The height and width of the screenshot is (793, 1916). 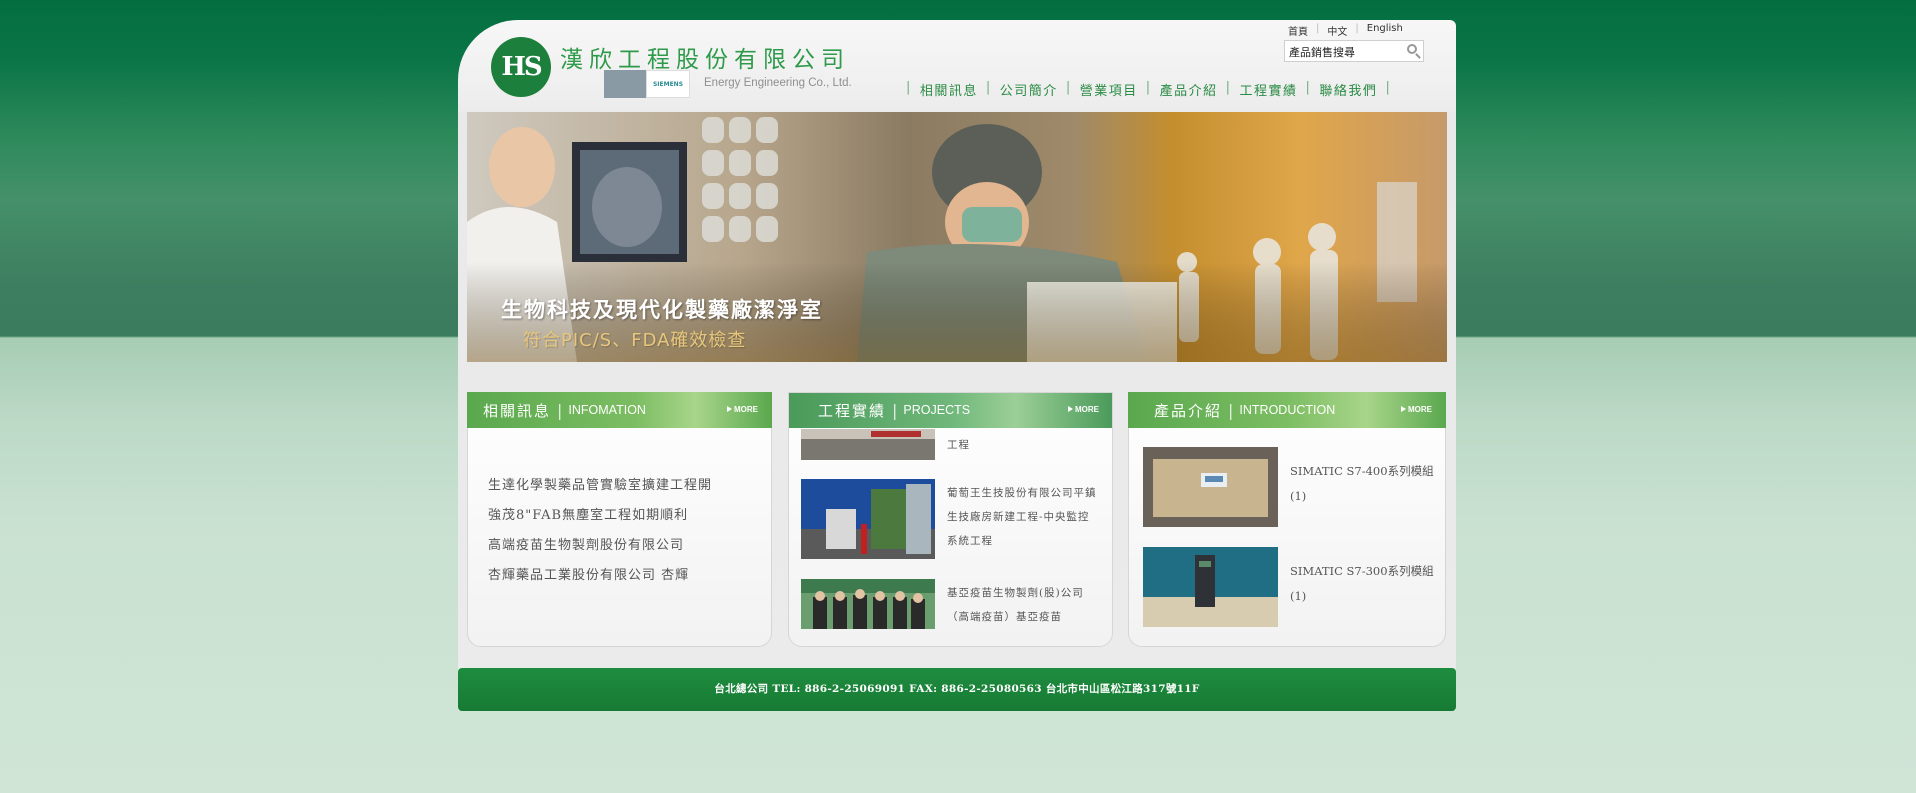 What do you see at coordinates (778, 83) in the screenshot?
I see `company-name-en: Energy Engineering Co., Ltd.` at bounding box center [778, 83].